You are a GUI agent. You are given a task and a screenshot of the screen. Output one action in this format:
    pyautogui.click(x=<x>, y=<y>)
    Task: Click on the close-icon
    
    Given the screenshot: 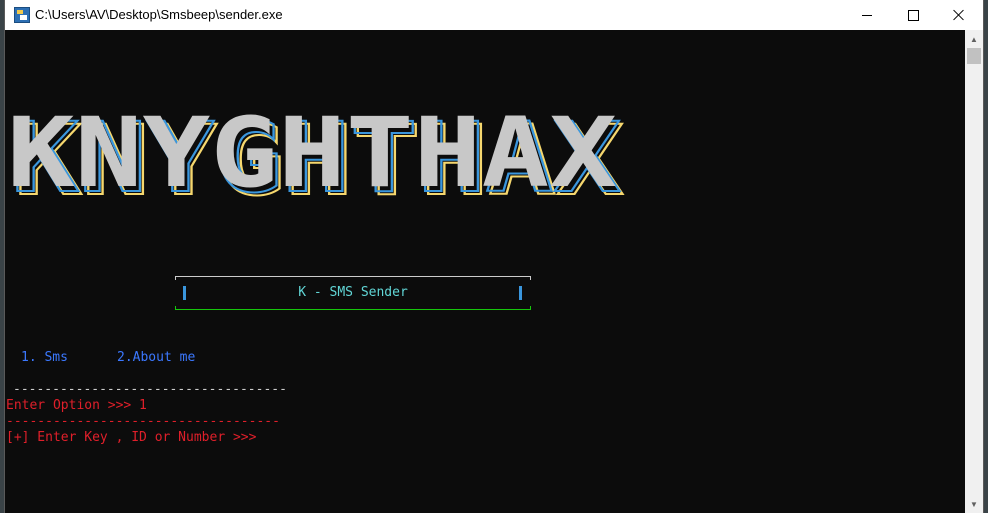 What is the action you would take?
    pyautogui.click(x=959, y=15)
    